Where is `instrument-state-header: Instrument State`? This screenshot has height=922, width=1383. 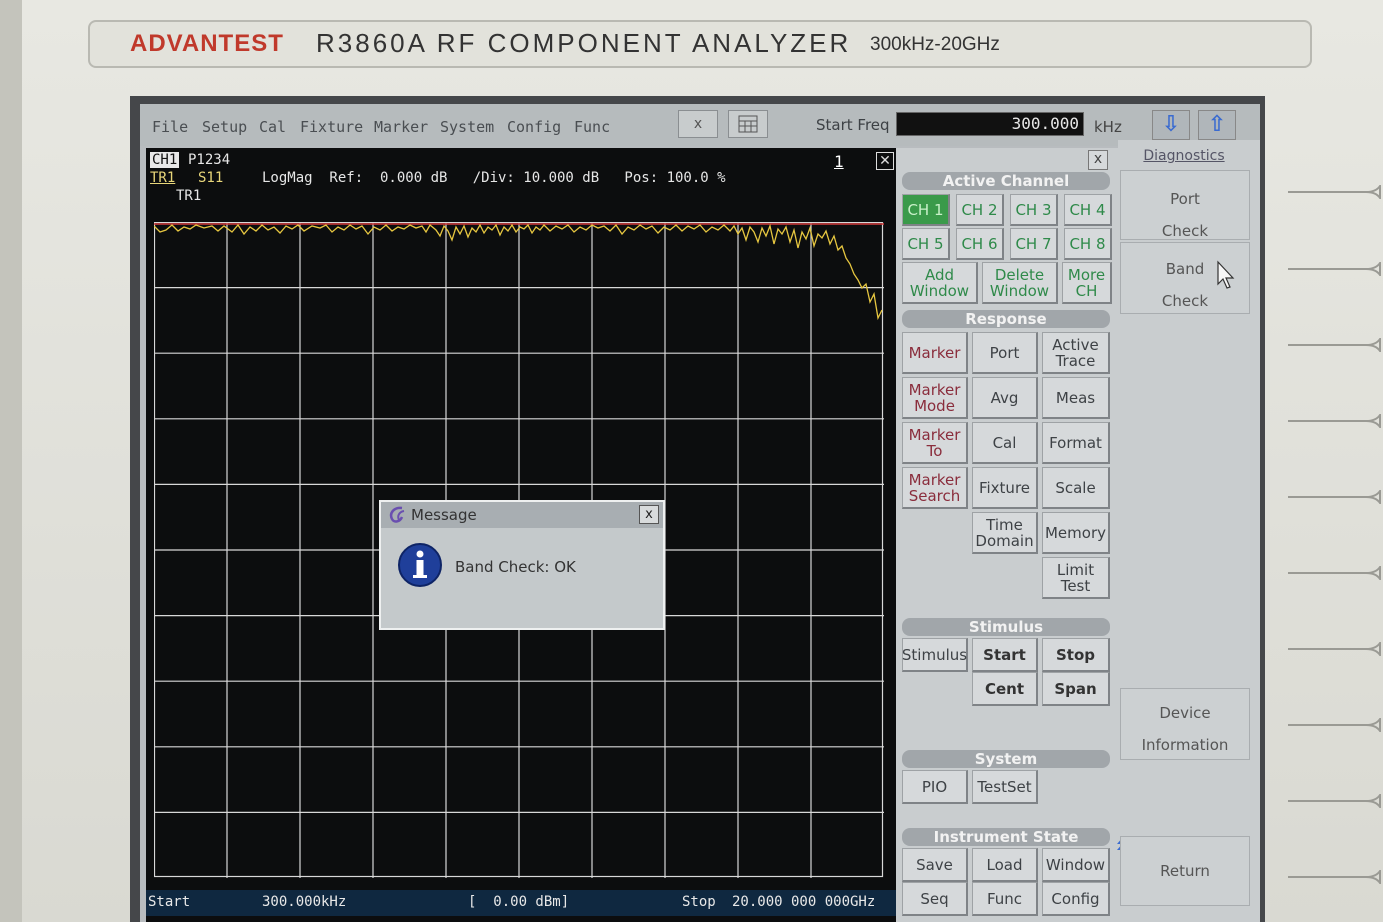
instrument-state-header: Instrument State is located at coordinates (1006, 837).